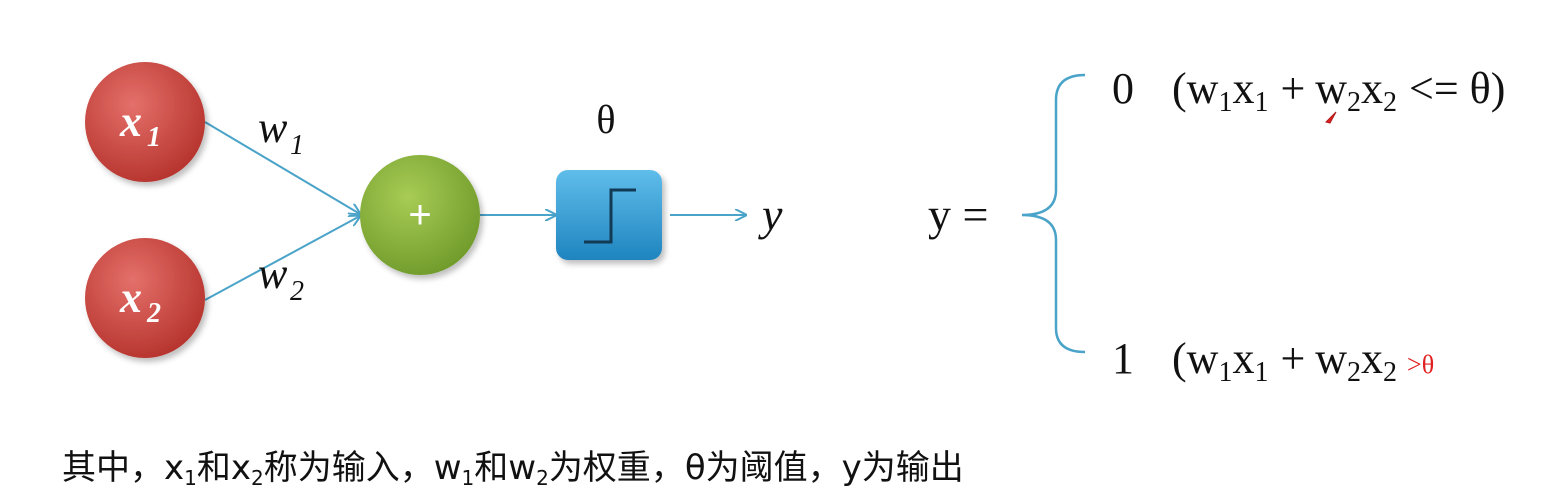 The image size is (1556, 496). Describe the element at coordinates (958, 214) in the screenshot. I see `formula-lhs: y =` at that location.